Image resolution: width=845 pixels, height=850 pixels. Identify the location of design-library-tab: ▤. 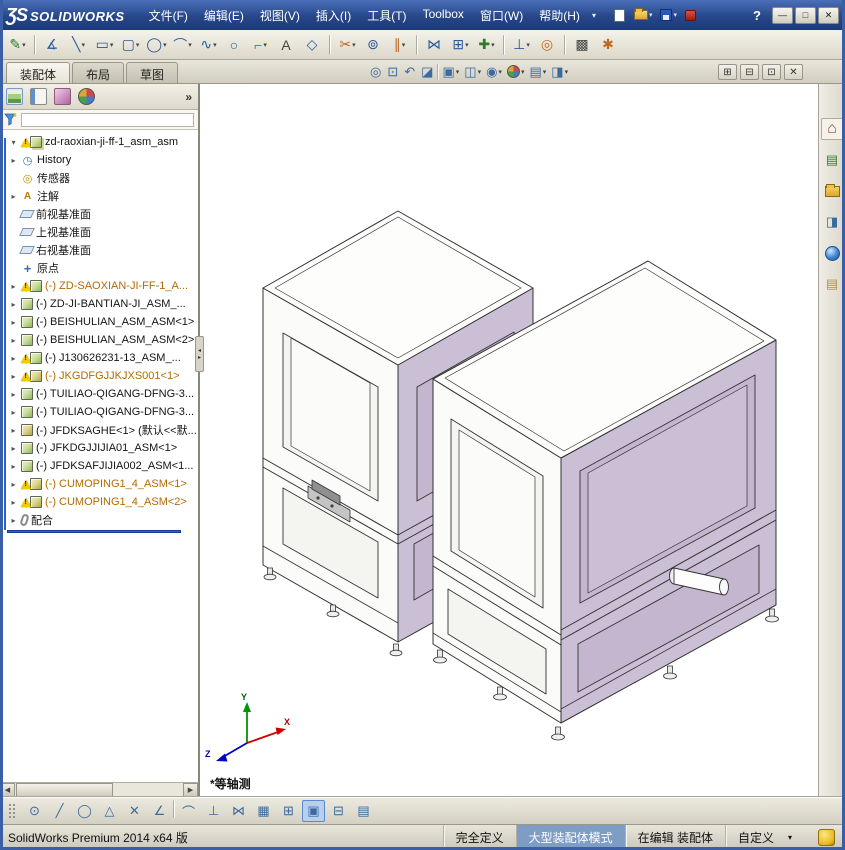
(832, 160).